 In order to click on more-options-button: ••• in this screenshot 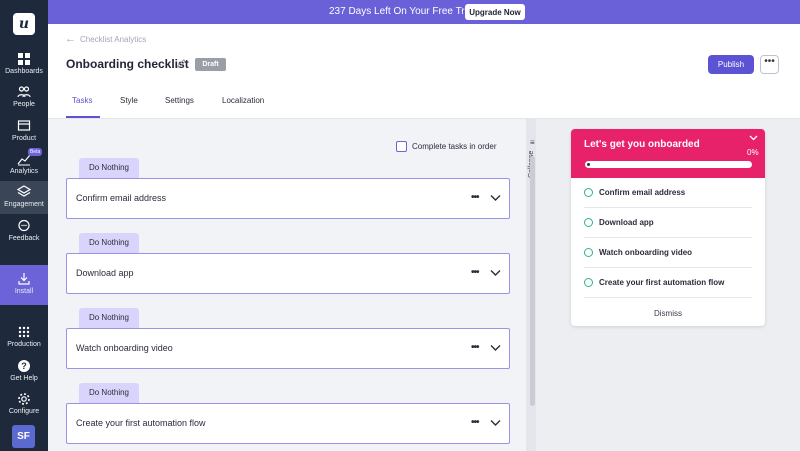, I will do `click(769, 64)`.